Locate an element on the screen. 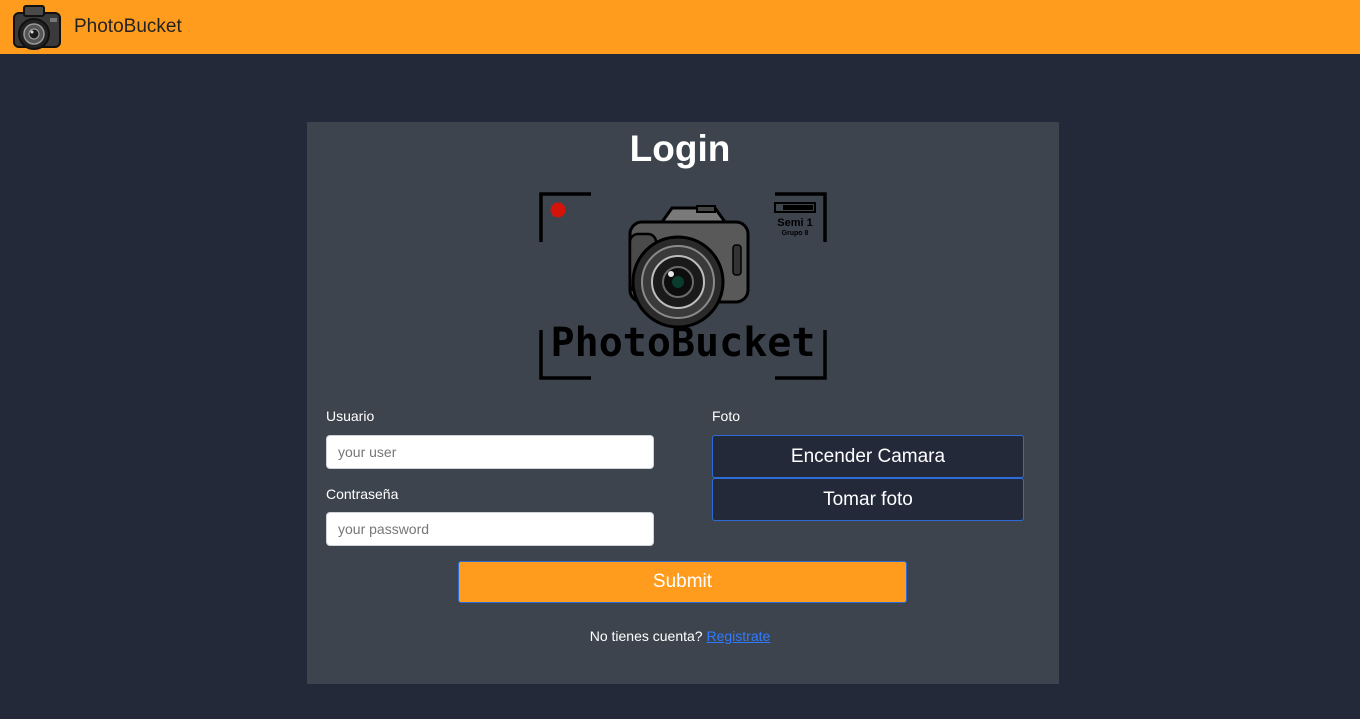 This screenshot has width=1360, height=719. brand-title: PhotoBucket is located at coordinates (128, 27).